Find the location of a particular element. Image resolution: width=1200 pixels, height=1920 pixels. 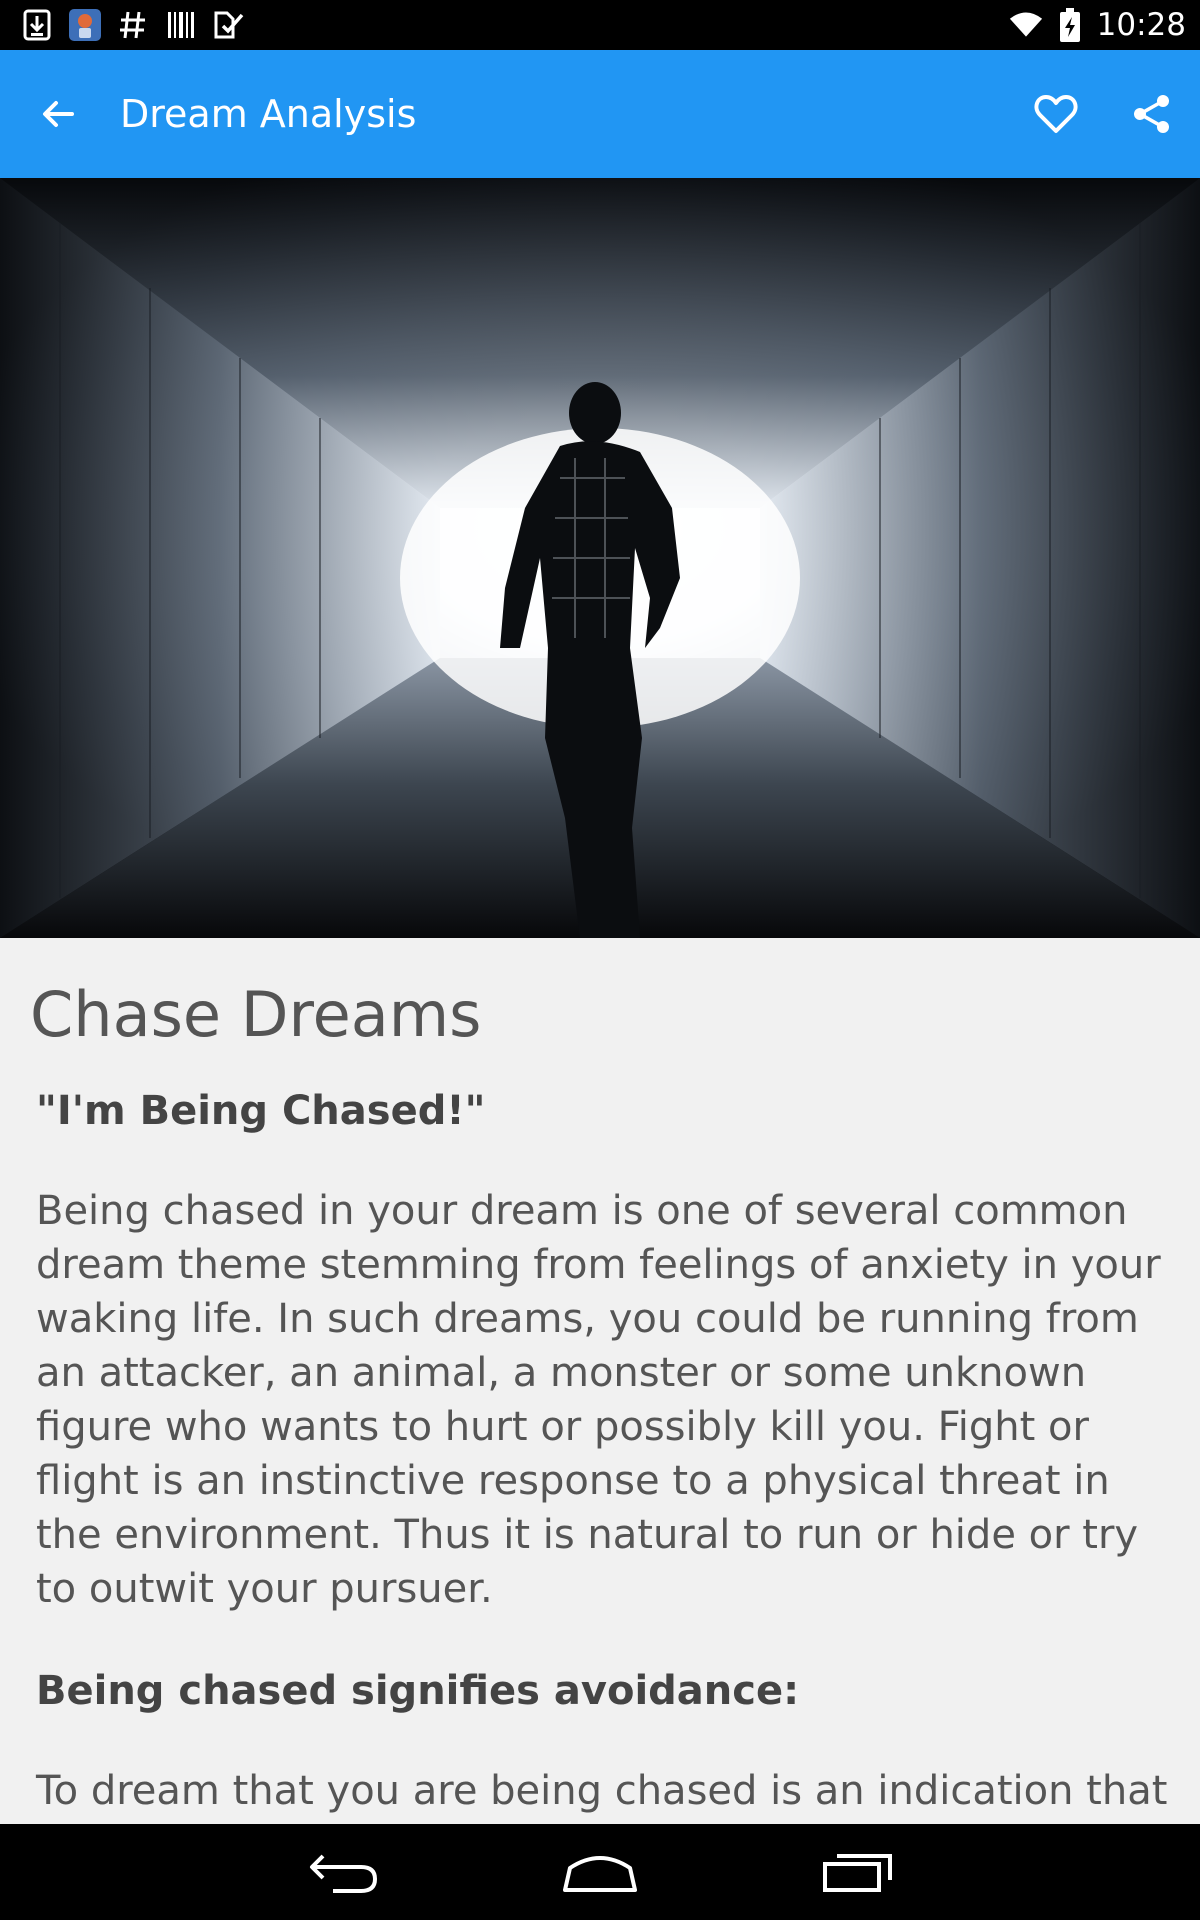

heart-icon is located at coordinates (1056, 114).